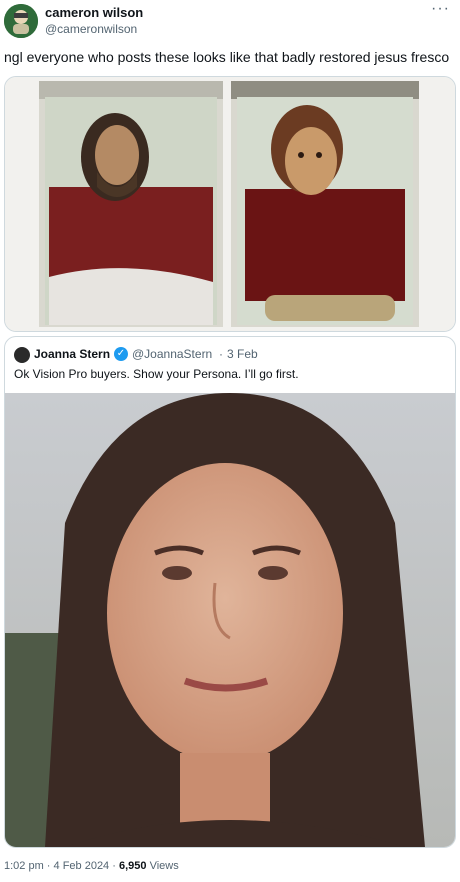  Describe the element at coordinates (94, 12) in the screenshot. I see `author-name: cameron wilson` at that location.